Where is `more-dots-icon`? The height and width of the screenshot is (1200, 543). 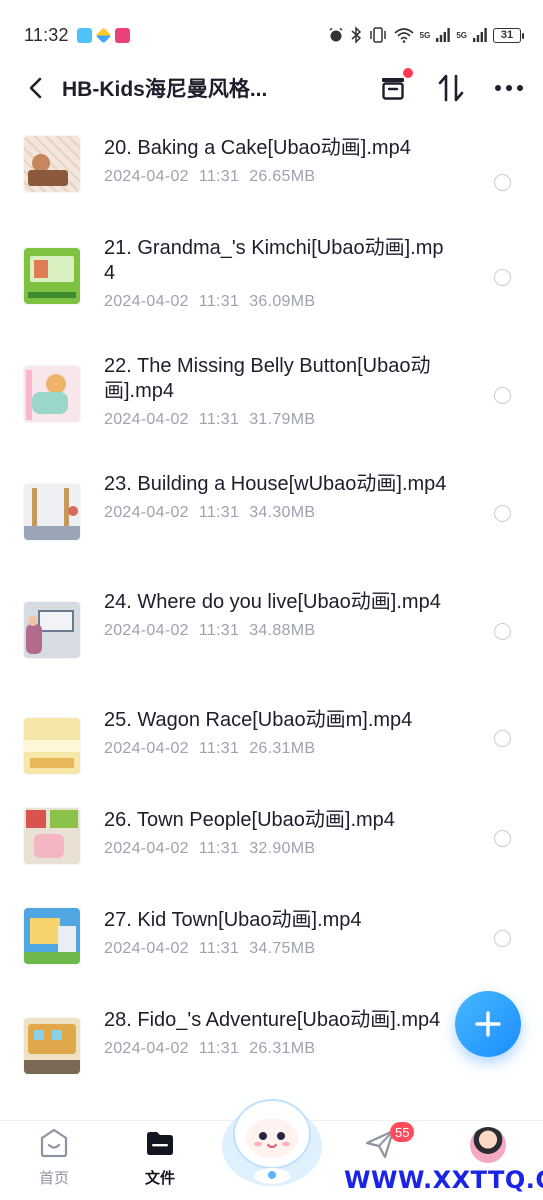 more-dots-icon is located at coordinates (509, 88).